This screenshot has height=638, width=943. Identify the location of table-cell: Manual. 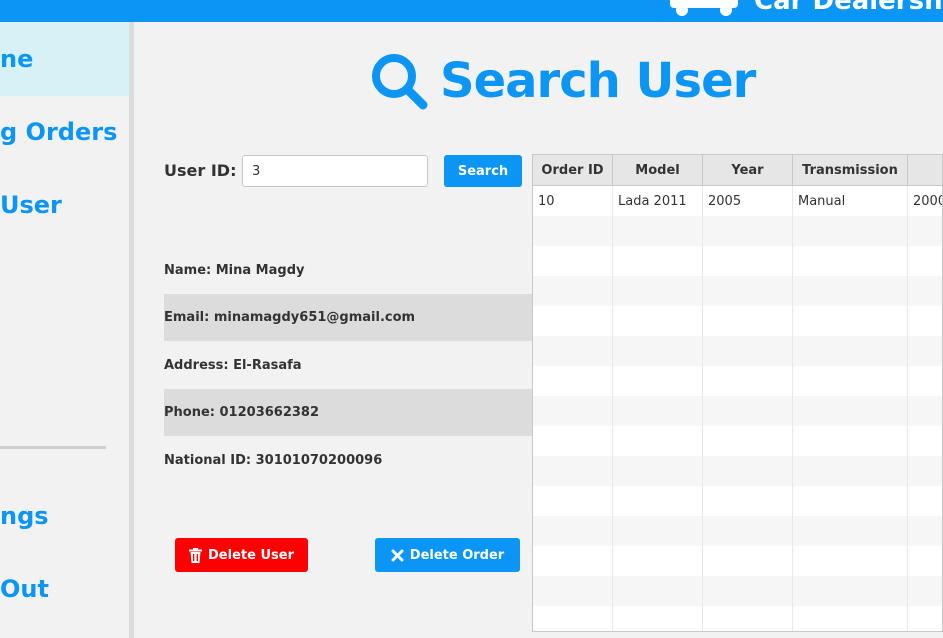
(850, 201).